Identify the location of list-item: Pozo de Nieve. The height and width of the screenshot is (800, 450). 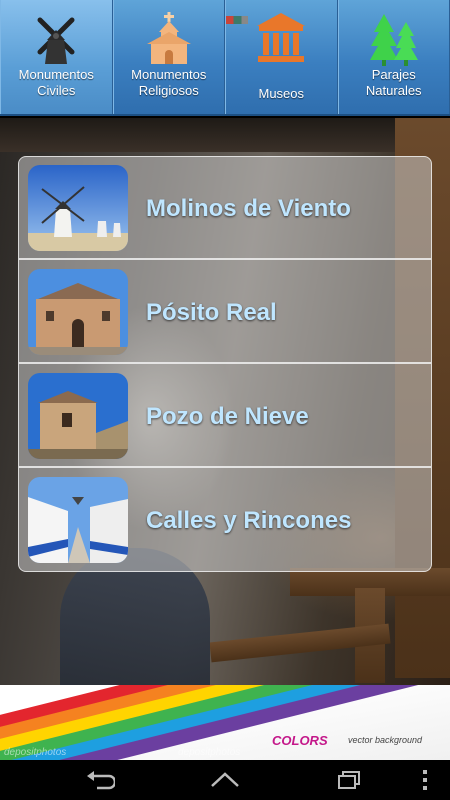
(225, 416).